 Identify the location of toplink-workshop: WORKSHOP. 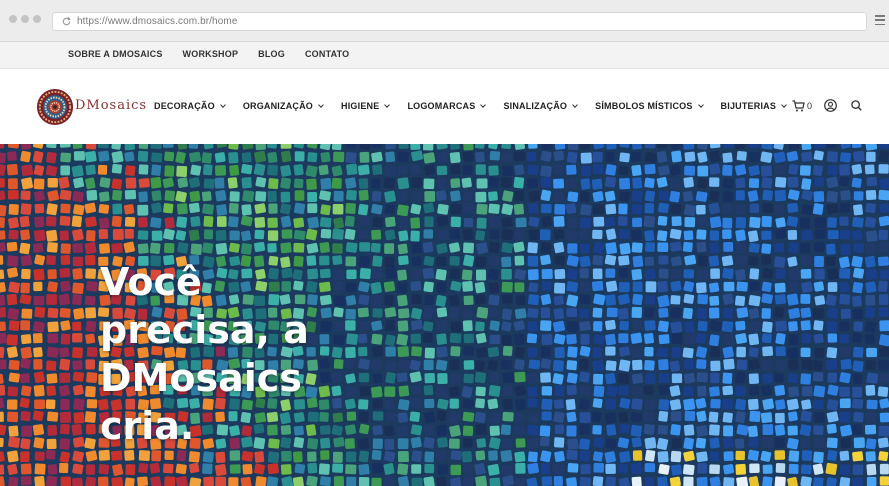
(211, 54).